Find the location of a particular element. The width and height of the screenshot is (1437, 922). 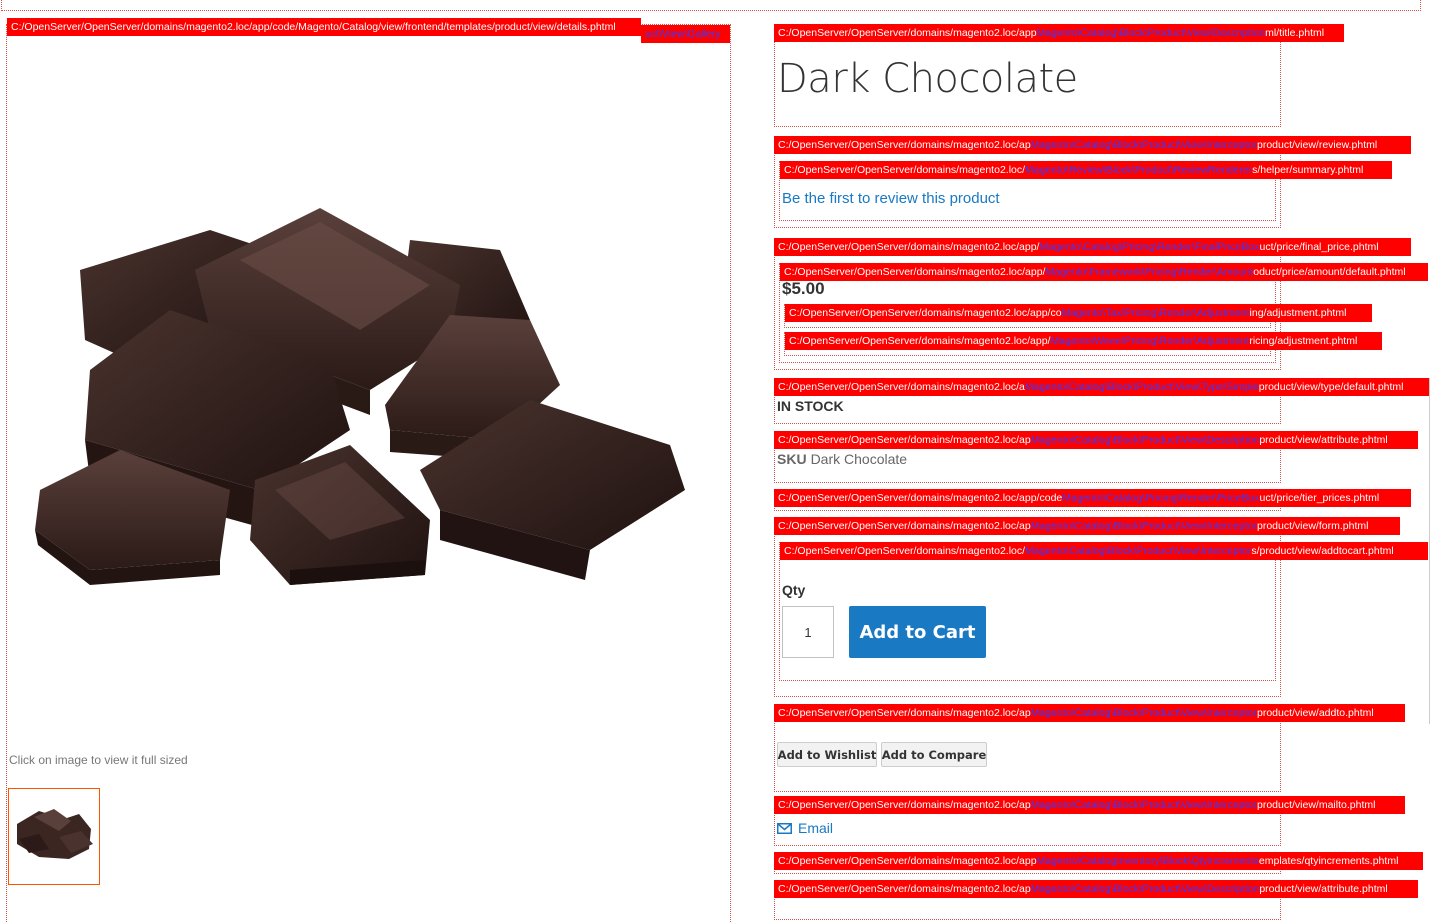

add-to-cart-button: Add to Cart is located at coordinates (917, 632).